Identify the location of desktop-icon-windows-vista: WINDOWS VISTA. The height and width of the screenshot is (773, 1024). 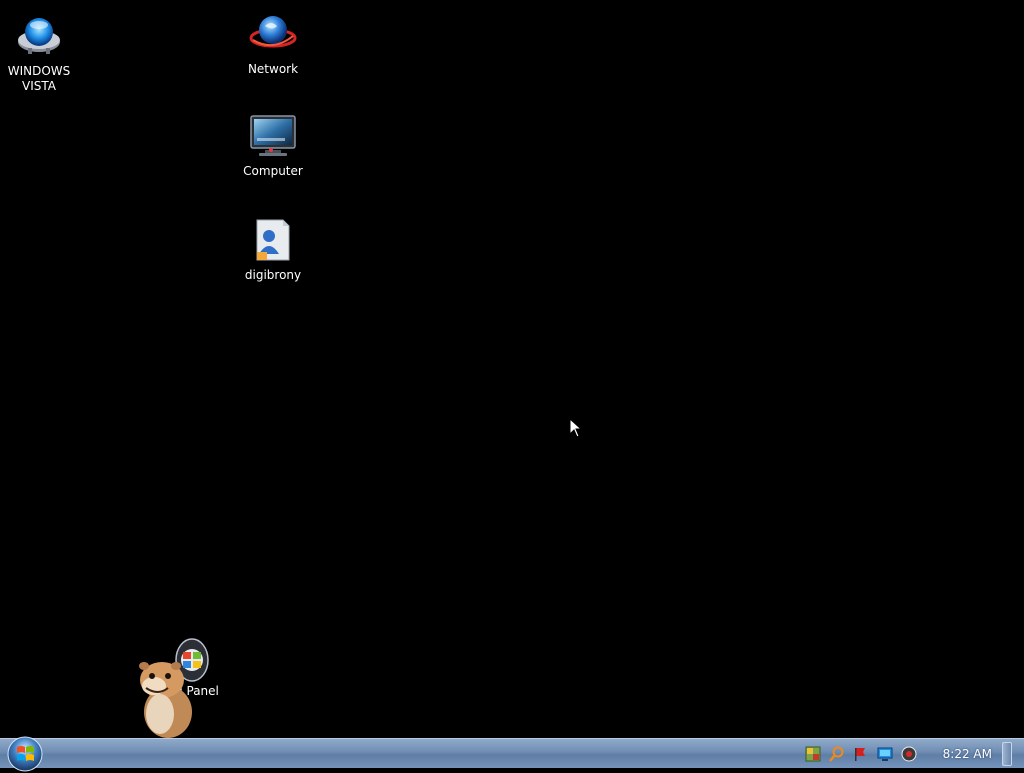
(39, 53).